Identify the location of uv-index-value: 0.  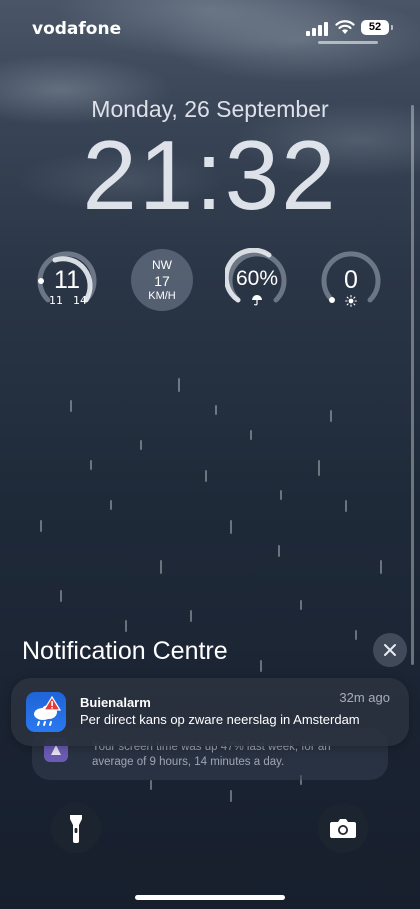
(351, 280).